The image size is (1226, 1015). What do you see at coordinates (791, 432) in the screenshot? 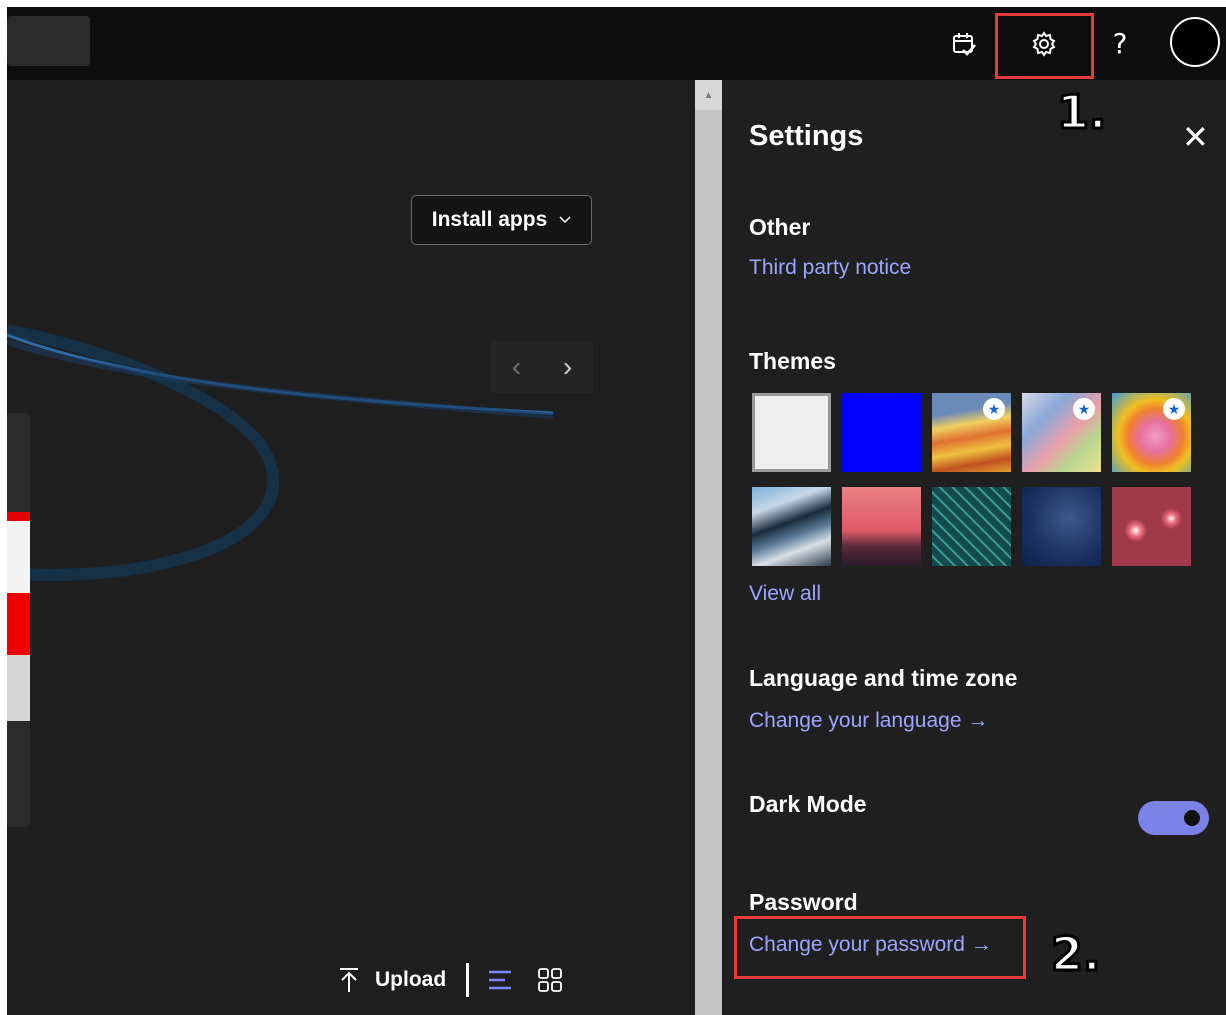
I see `theme-light` at bounding box center [791, 432].